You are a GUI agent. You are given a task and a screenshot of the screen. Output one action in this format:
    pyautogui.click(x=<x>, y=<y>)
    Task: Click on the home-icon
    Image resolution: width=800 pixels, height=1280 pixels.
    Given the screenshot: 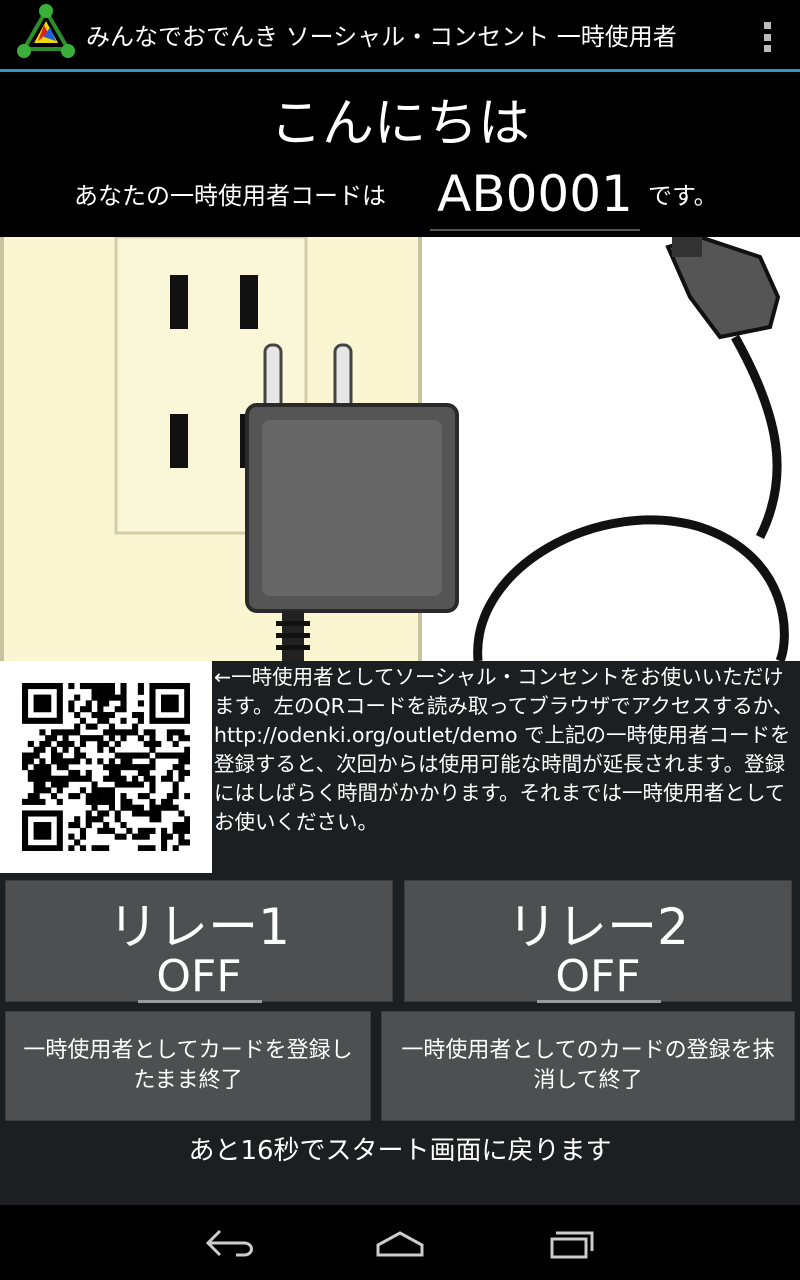 What is the action you would take?
    pyautogui.click(x=400, y=1243)
    